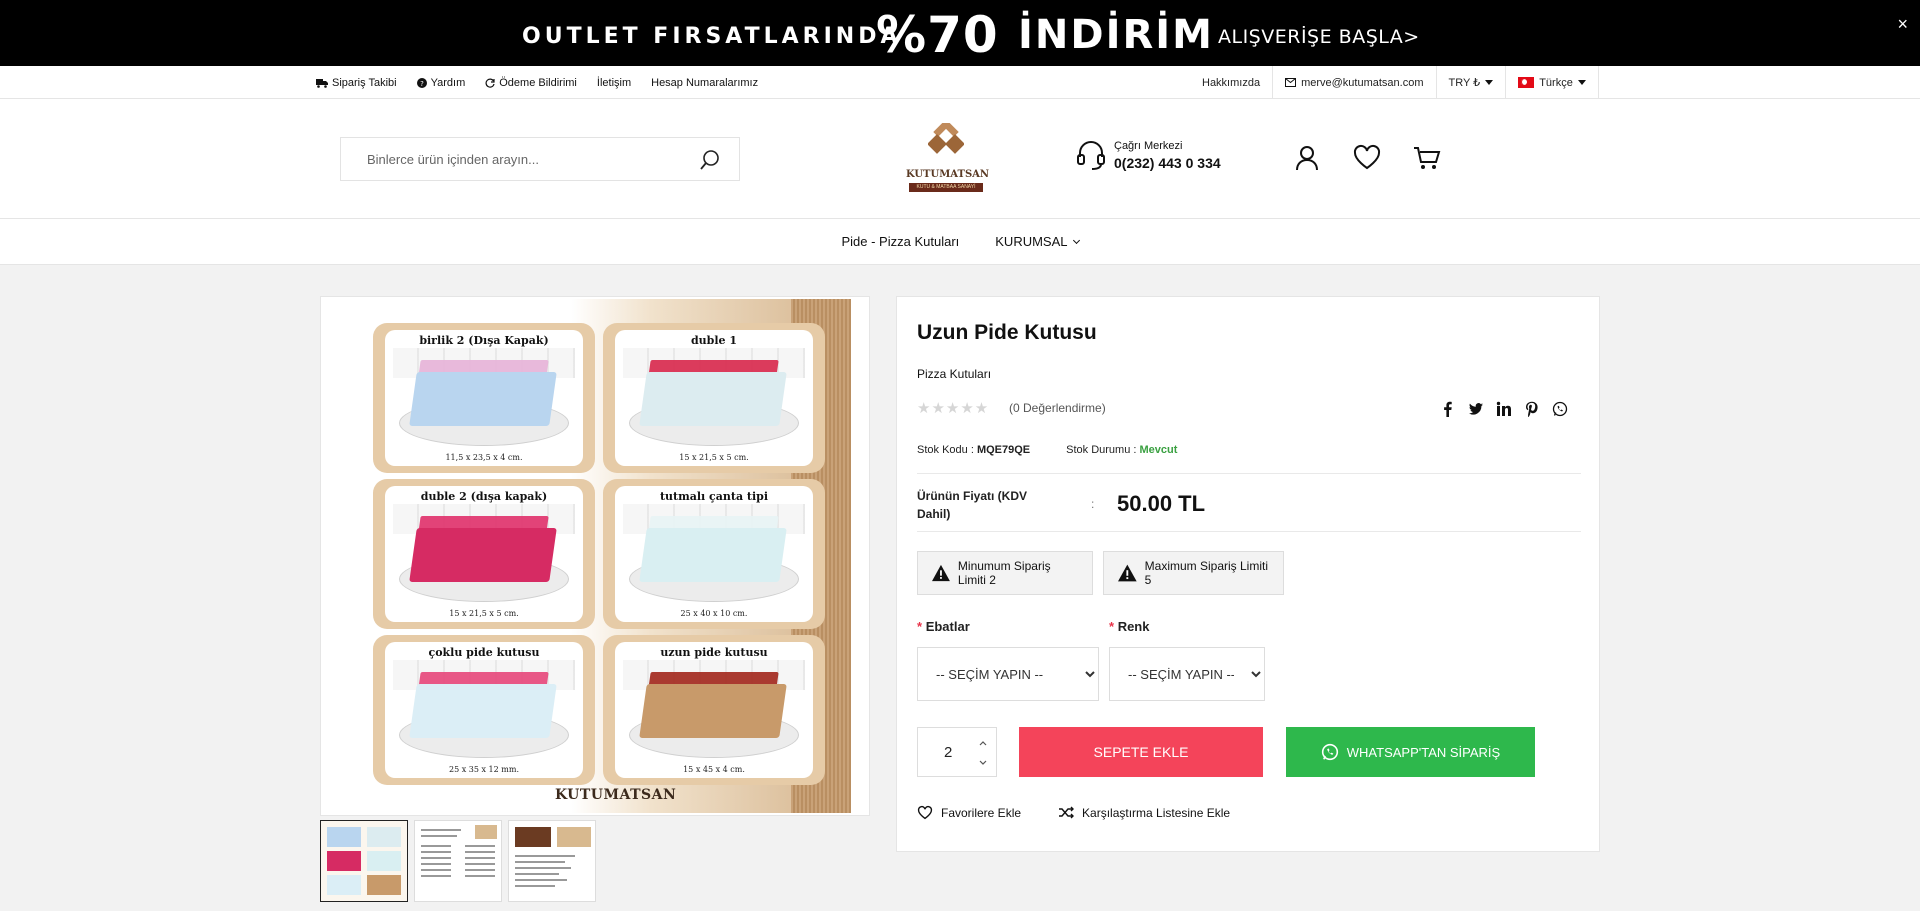  I want to click on rating-stars: ★★★★★, so click(953, 408).